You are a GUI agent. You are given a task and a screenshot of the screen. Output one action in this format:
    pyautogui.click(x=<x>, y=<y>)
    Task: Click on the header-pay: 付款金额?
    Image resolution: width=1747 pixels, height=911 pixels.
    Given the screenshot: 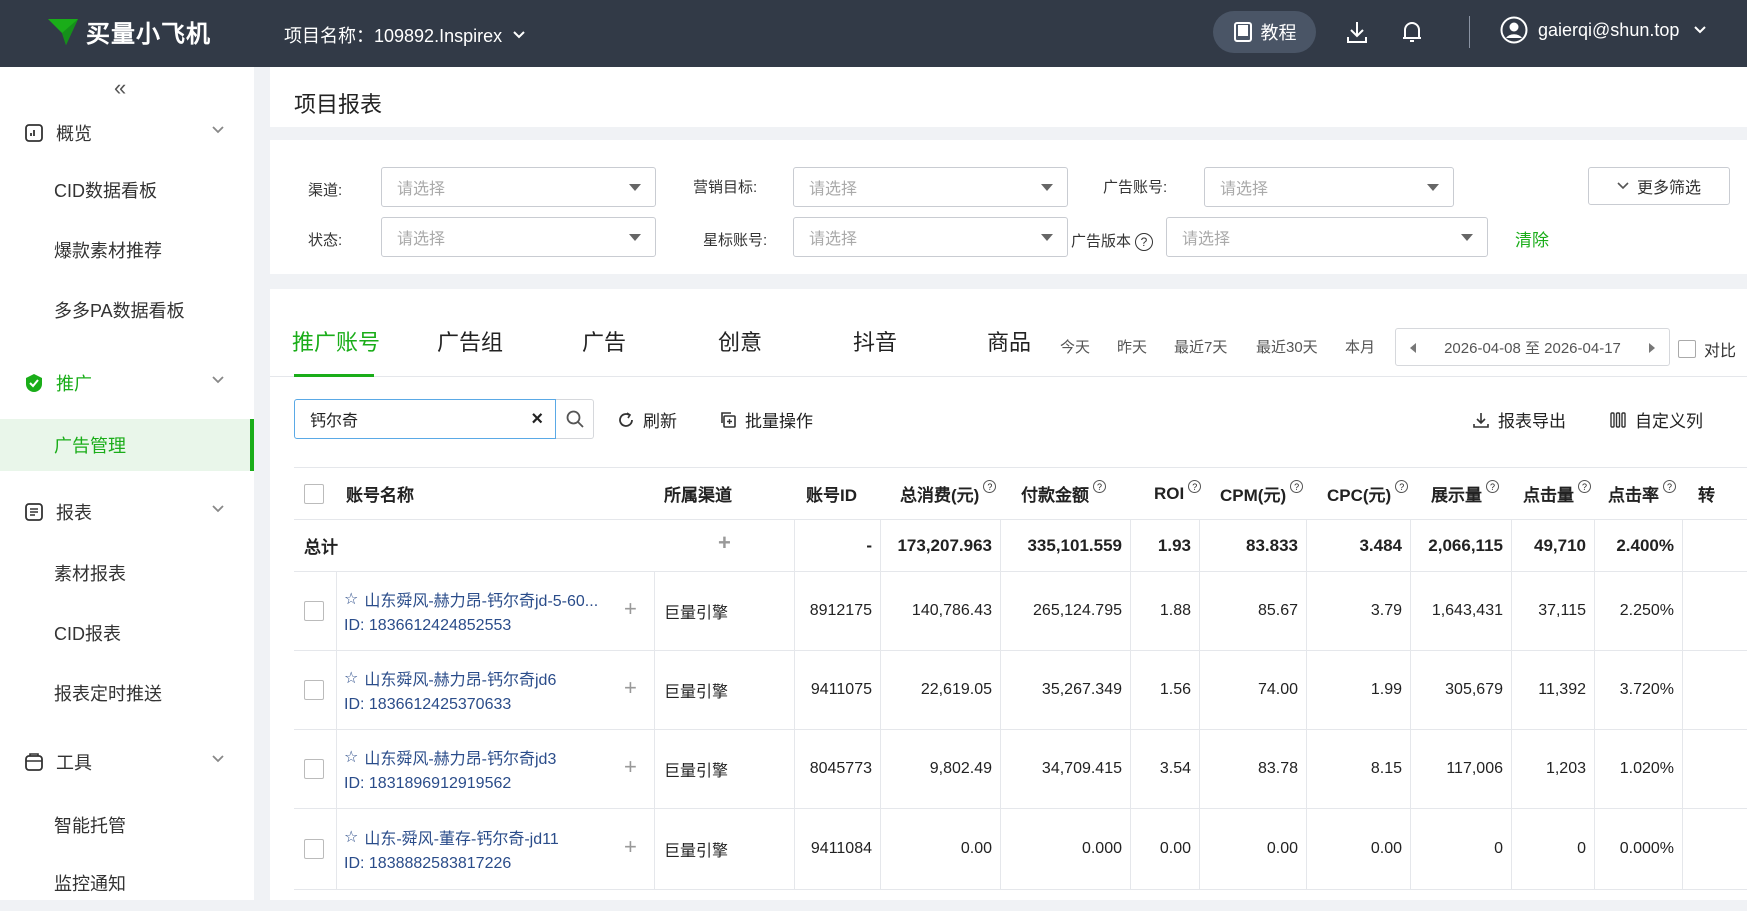 What is the action you would take?
    pyautogui.click(x=1063, y=493)
    